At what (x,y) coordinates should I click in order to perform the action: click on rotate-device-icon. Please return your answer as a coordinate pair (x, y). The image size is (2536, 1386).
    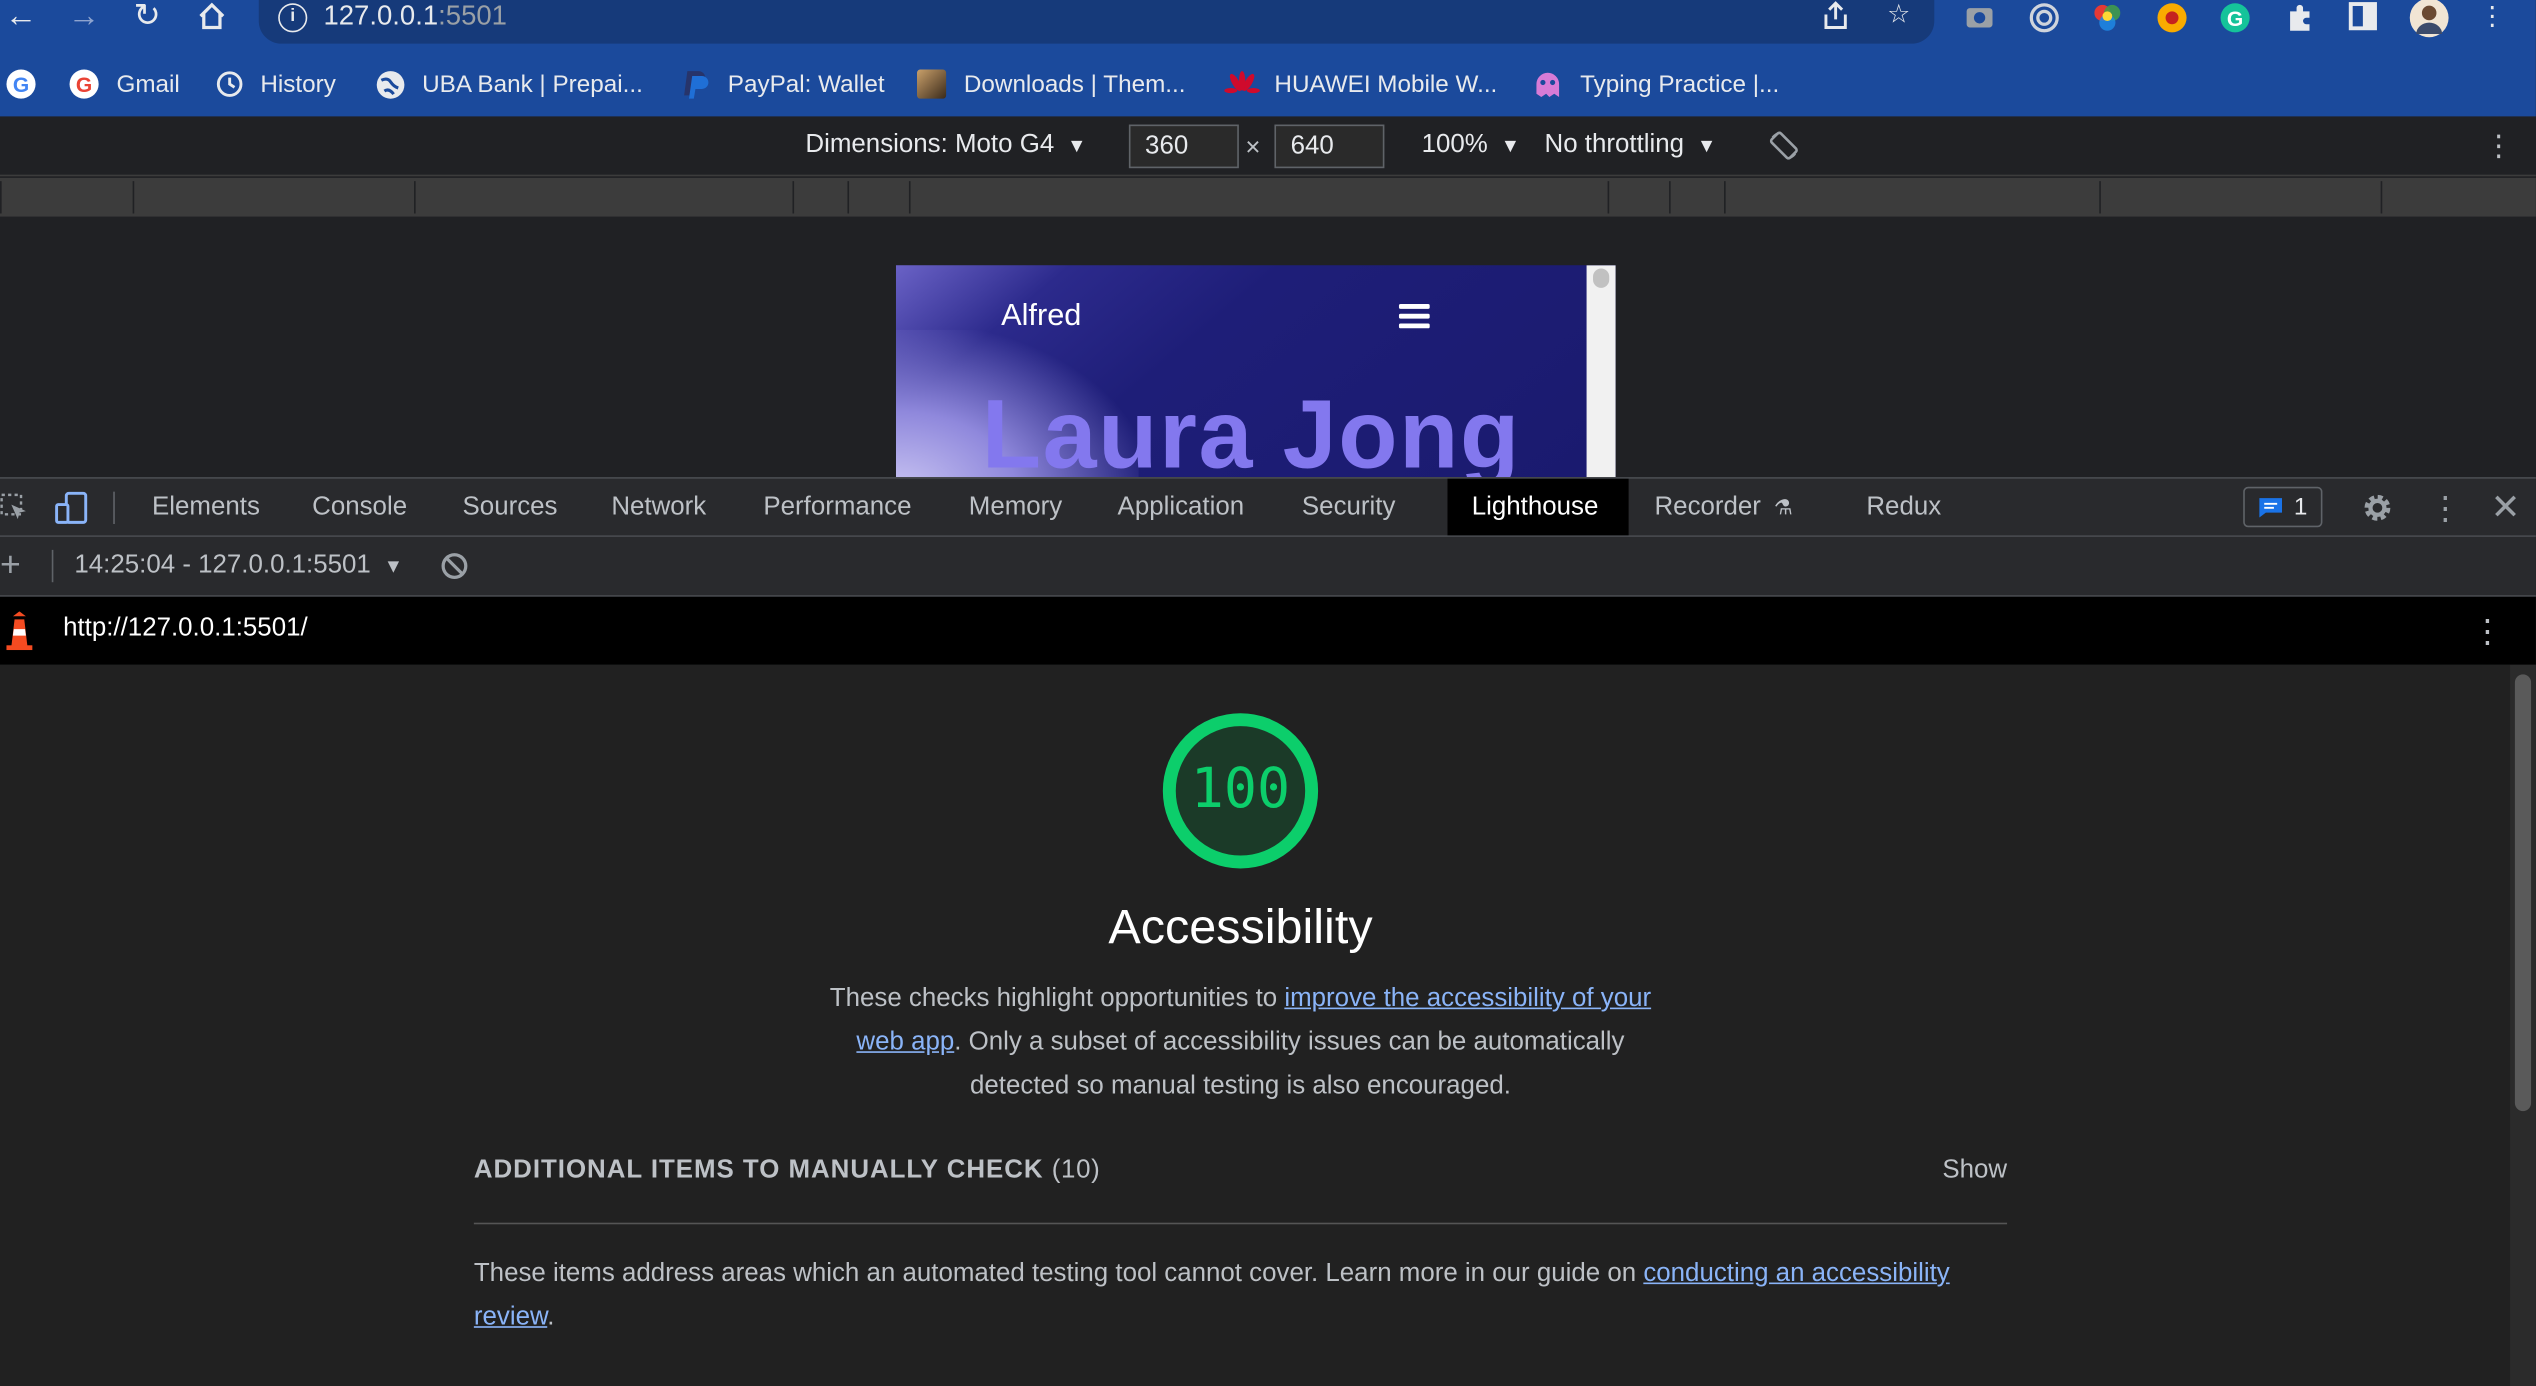
    Looking at the image, I should click on (1784, 145).